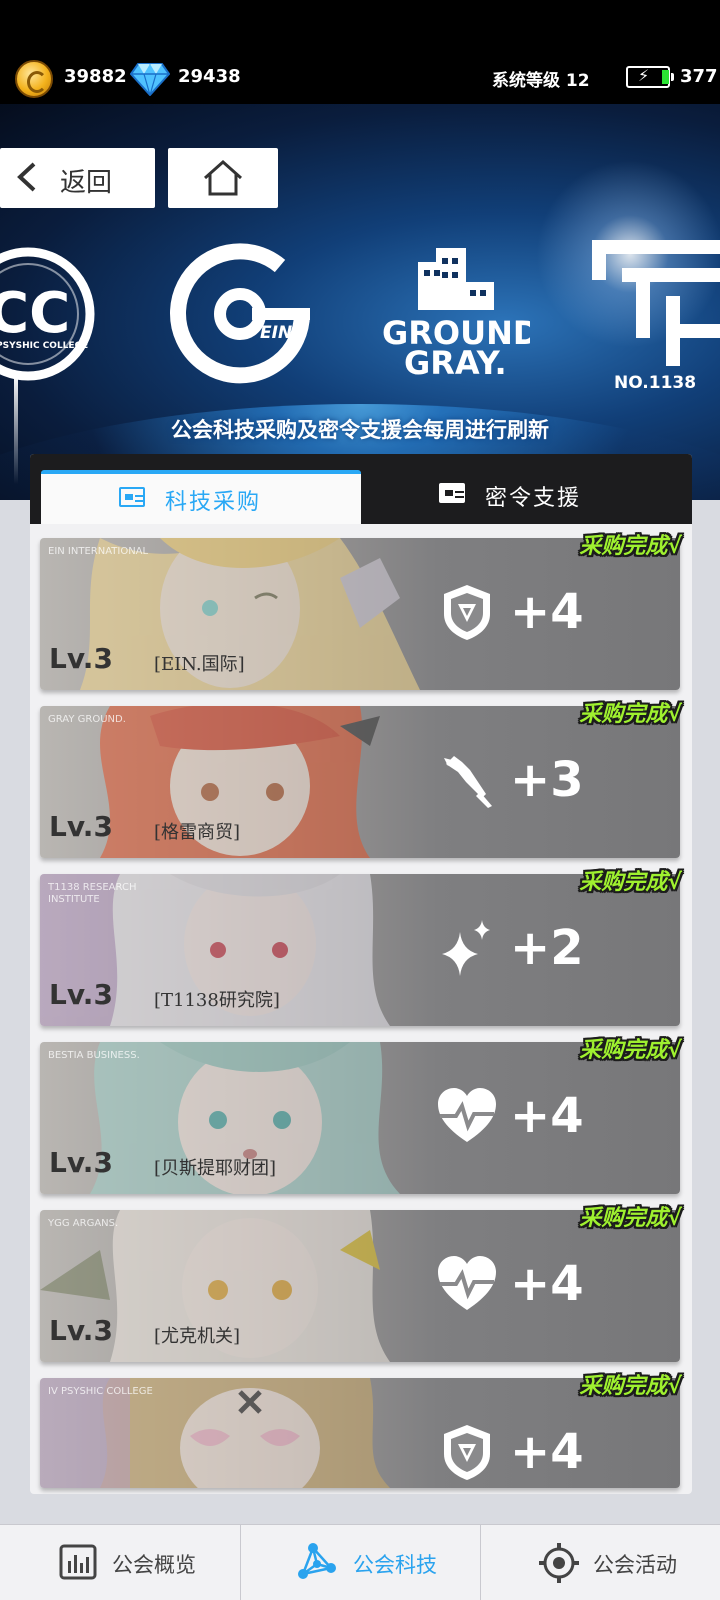 This screenshot has width=720, height=1600. What do you see at coordinates (360, 782) in the screenshot?
I see `tech-card-graytrade: GRAY GROUND. Lv.3 [格雷商贸] +3` at bounding box center [360, 782].